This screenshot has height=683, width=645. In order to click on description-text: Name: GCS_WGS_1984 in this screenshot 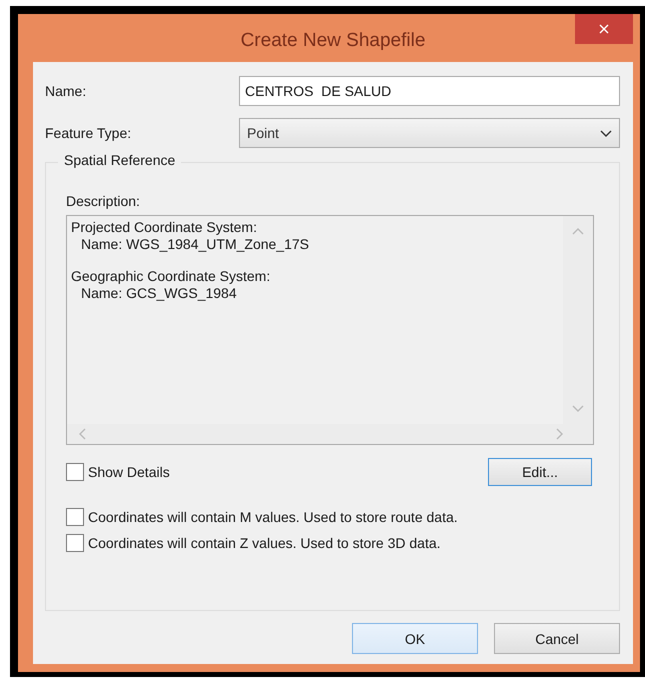, I will do `click(159, 293)`.